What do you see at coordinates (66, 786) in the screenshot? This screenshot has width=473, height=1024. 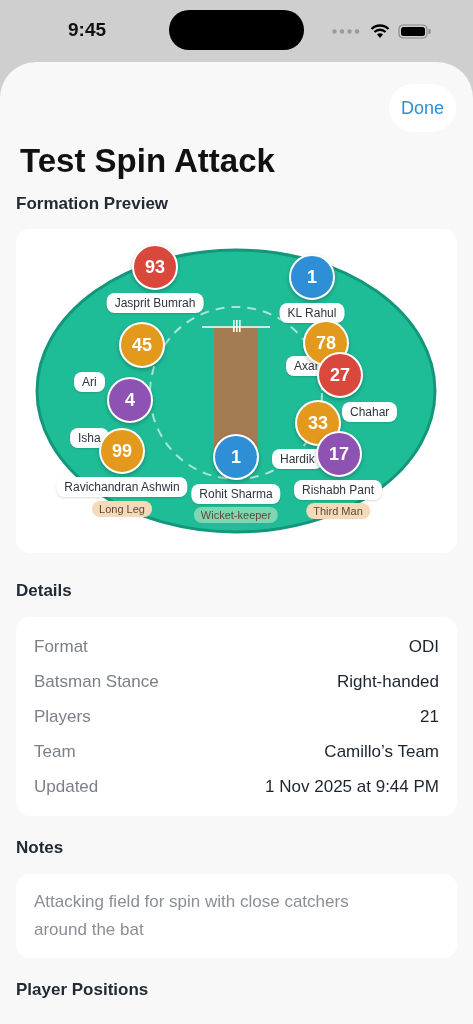 I see `detail-label: Updated` at bounding box center [66, 786].